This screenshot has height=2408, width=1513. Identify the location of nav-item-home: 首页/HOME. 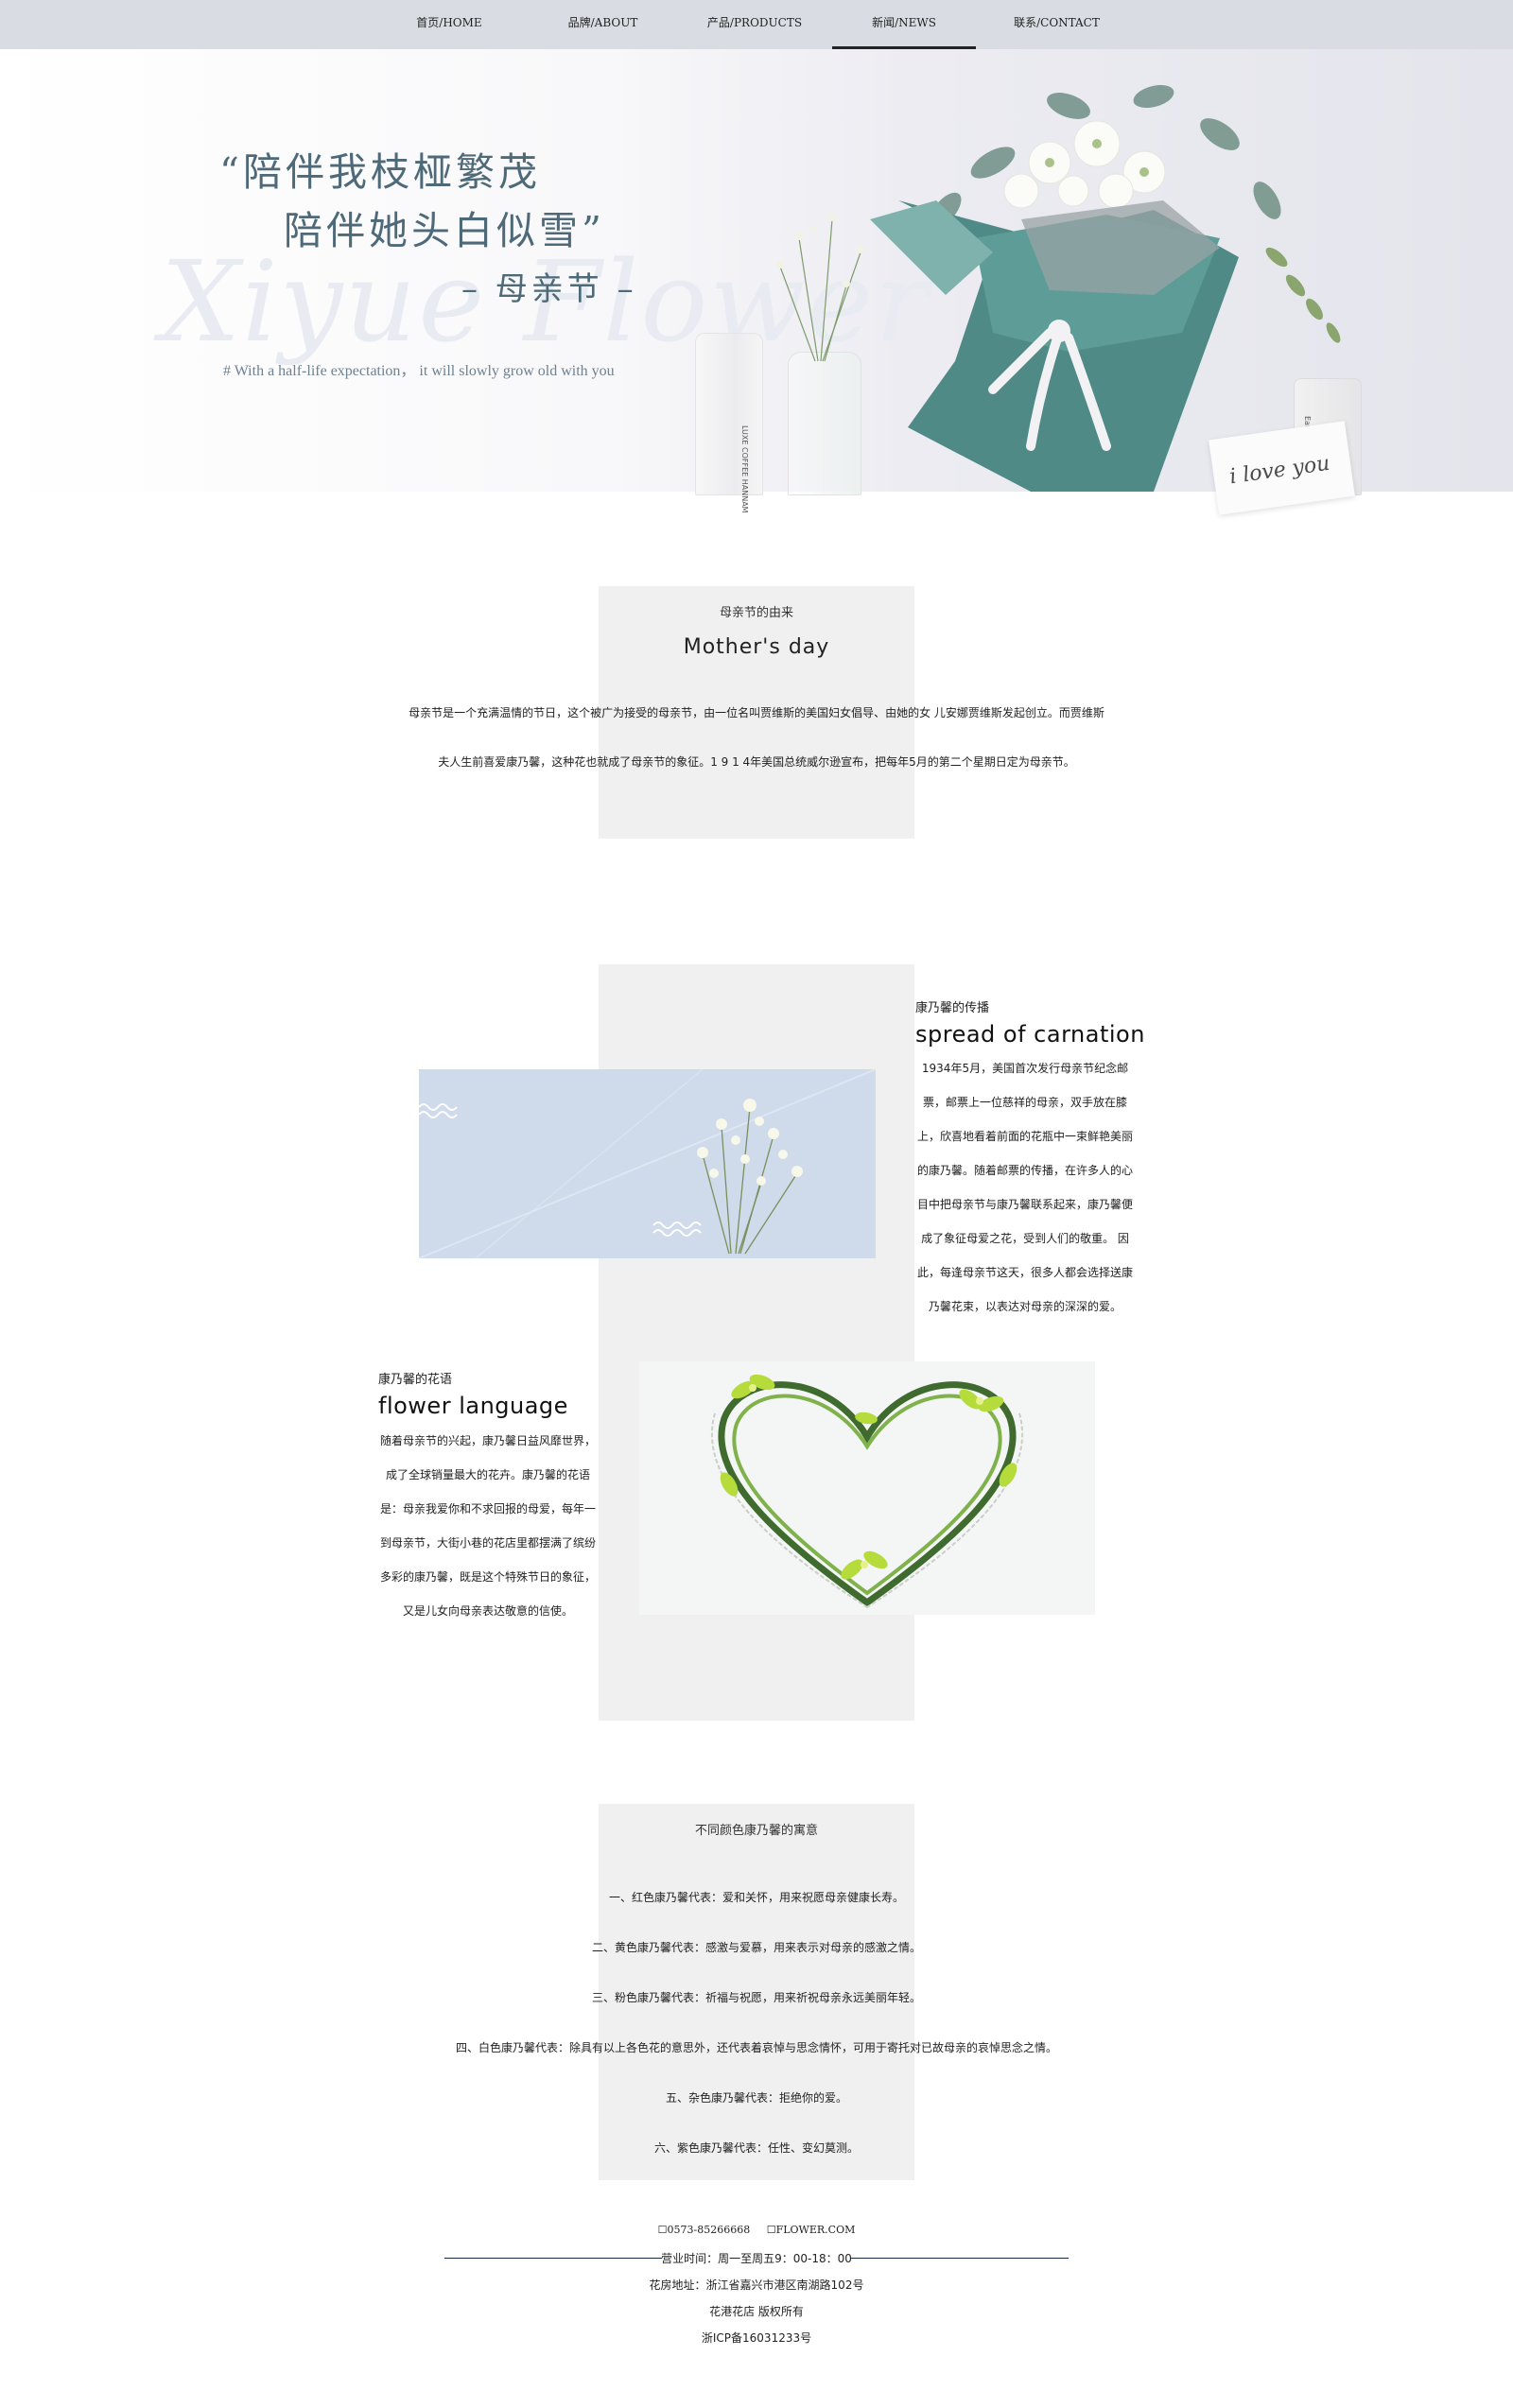
(449, 24).